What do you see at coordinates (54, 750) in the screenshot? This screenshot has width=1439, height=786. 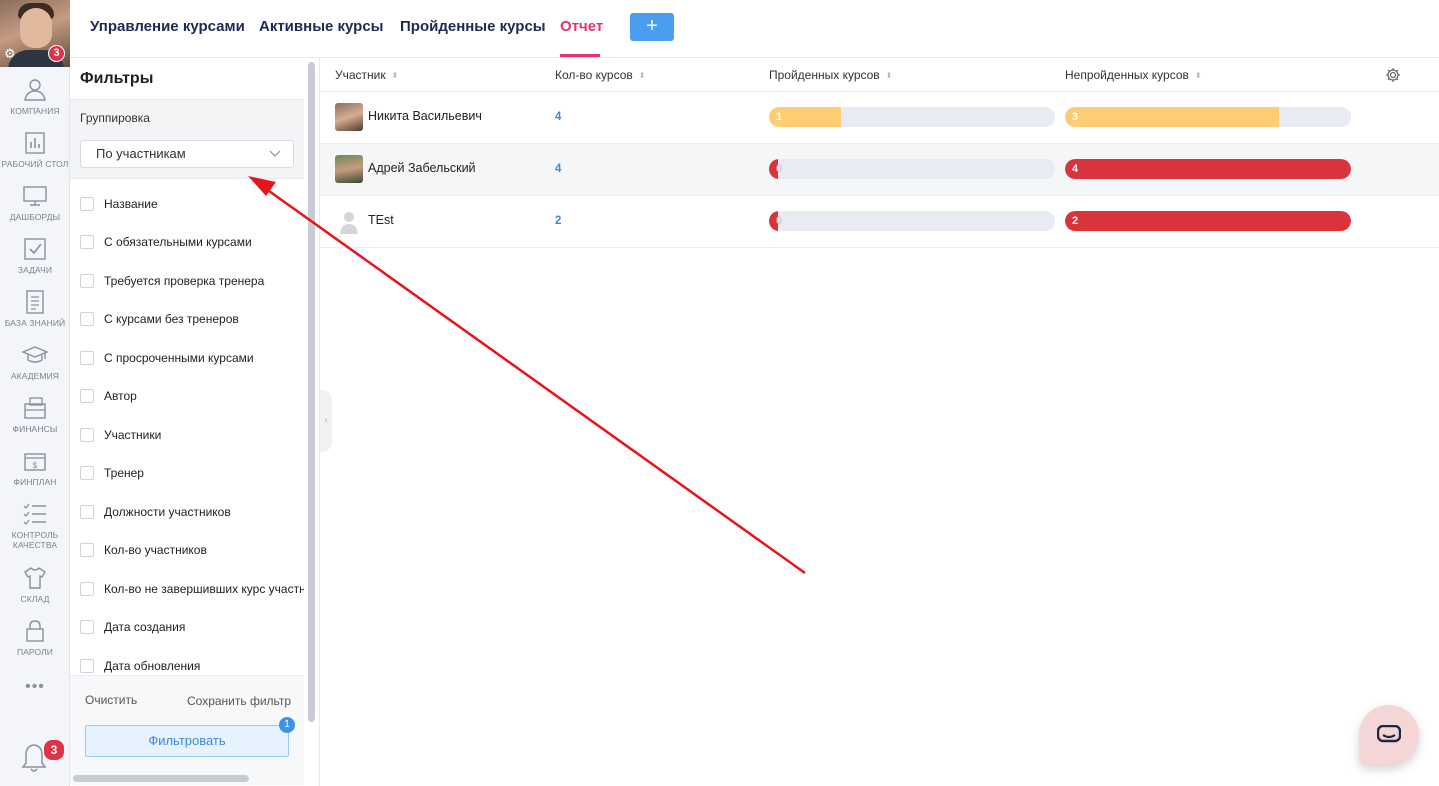 I see `bell-notification-badge: 3` at bounding box center [54, 750].